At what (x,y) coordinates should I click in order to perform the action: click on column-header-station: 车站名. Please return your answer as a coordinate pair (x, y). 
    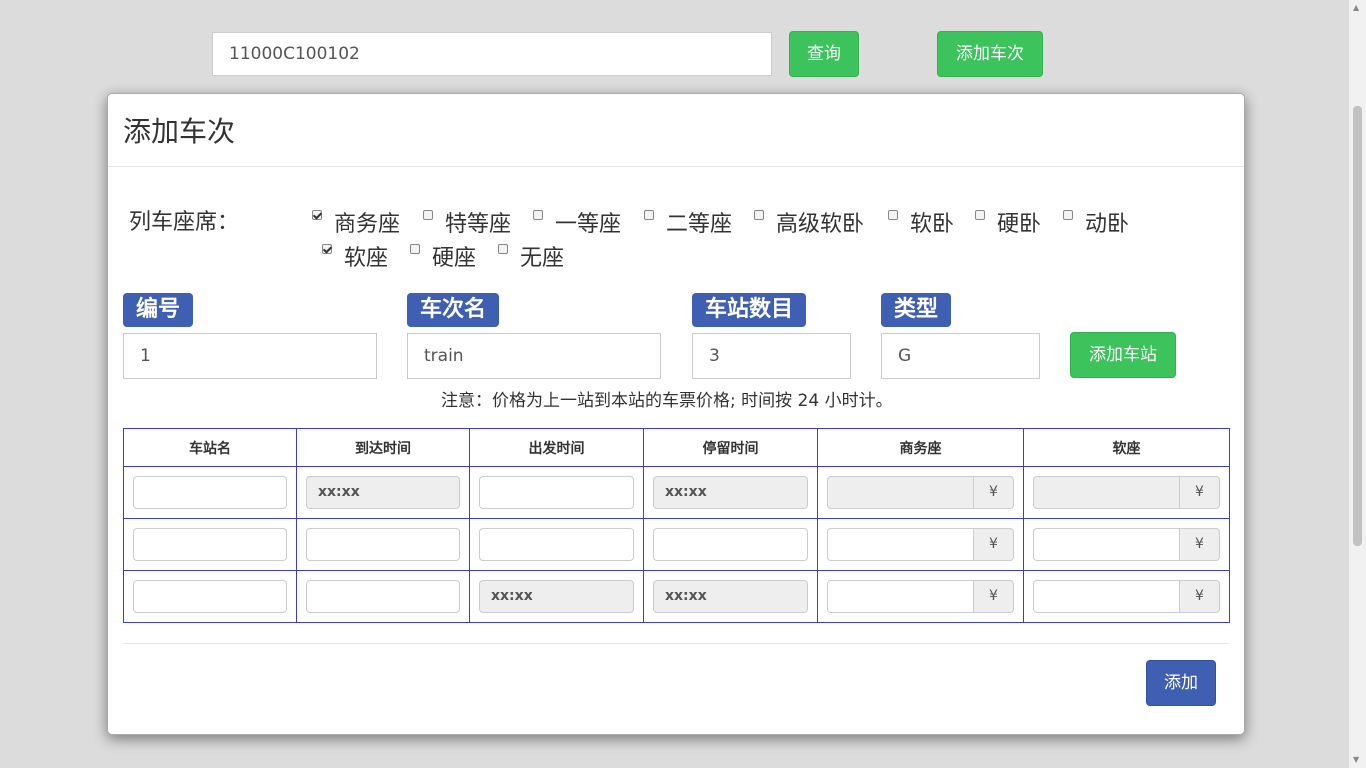
    Looking at the image, I should click on (210, 447).